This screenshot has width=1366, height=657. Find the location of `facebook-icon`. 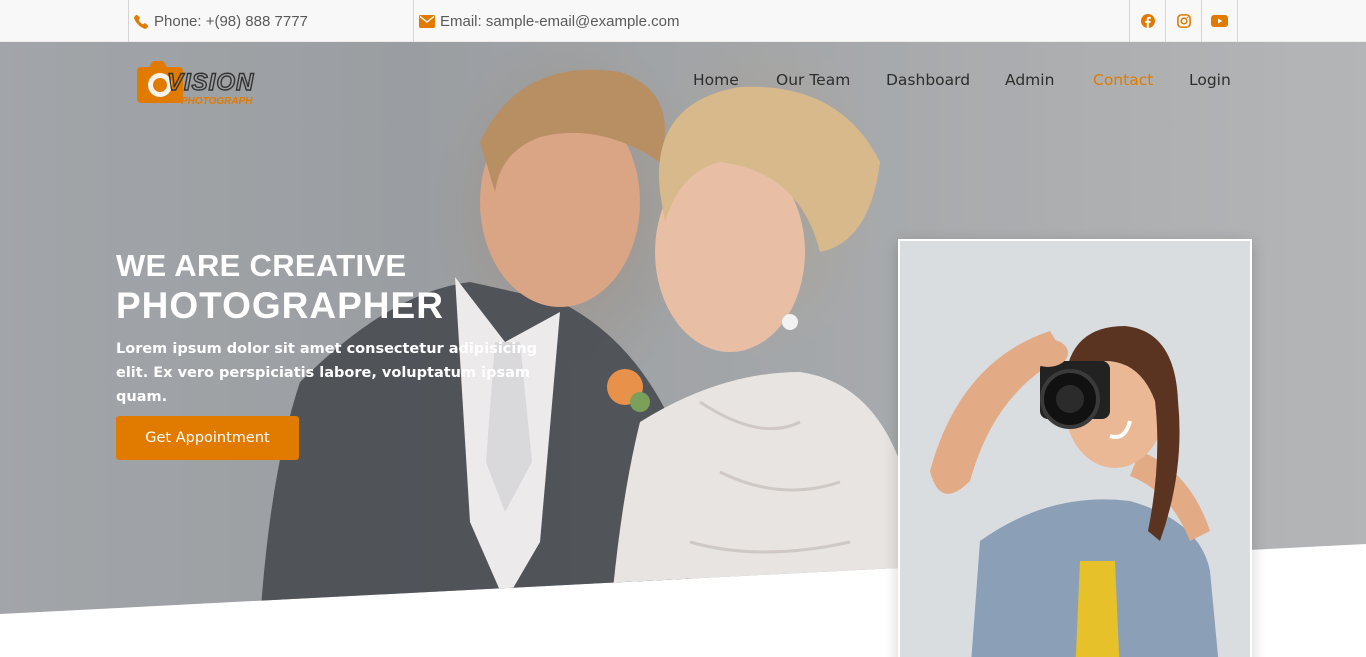

facebook-icon is located at coordinates (1147, 21).